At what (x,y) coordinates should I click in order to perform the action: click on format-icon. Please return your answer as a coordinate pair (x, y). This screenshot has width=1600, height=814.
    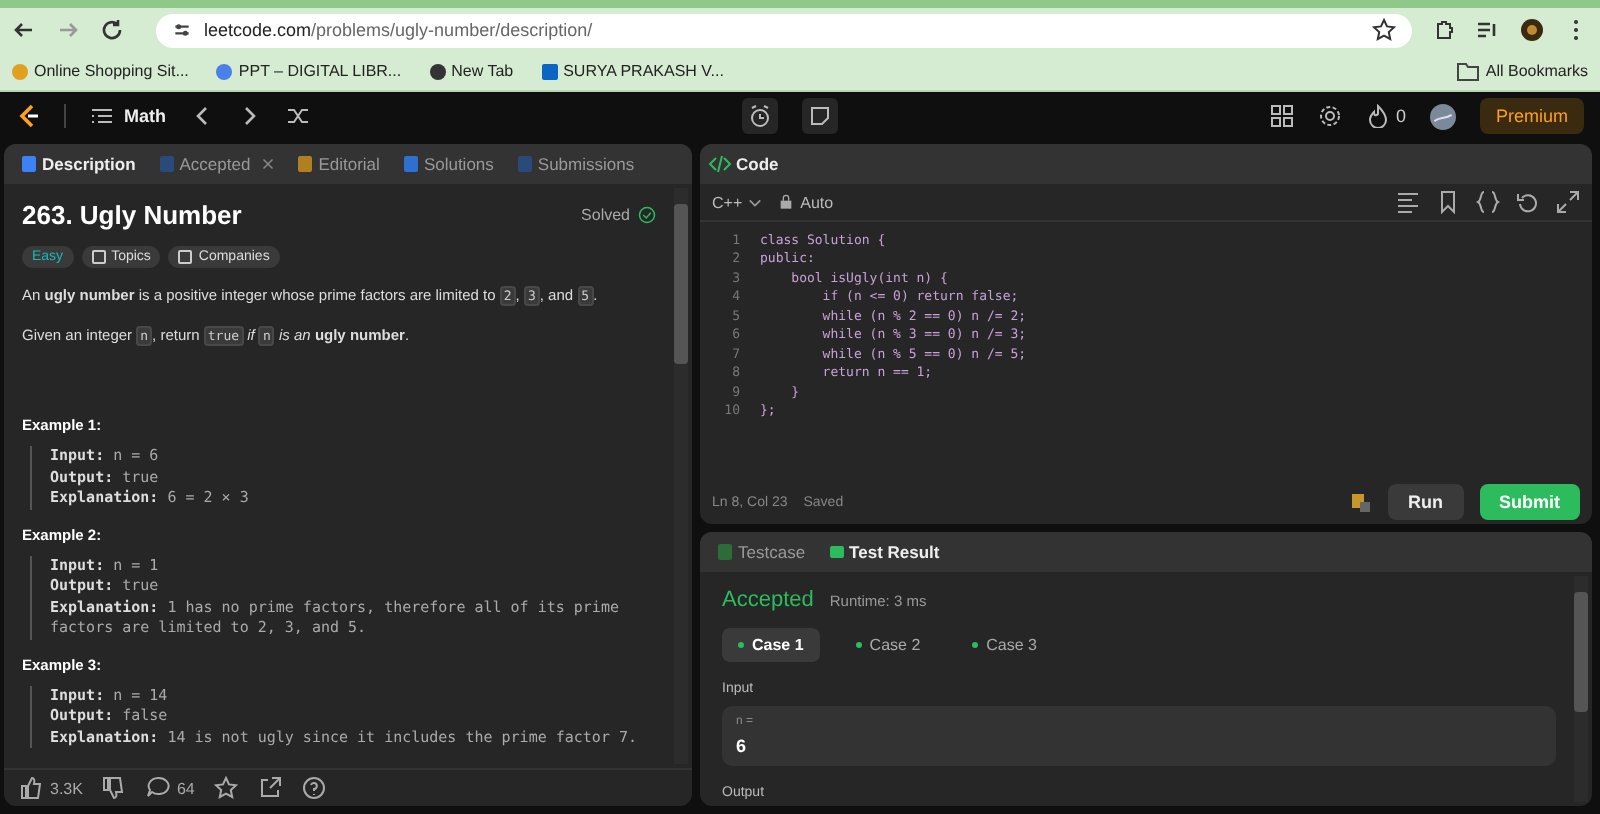
    Looking at the image, I should click on (1408, 202).